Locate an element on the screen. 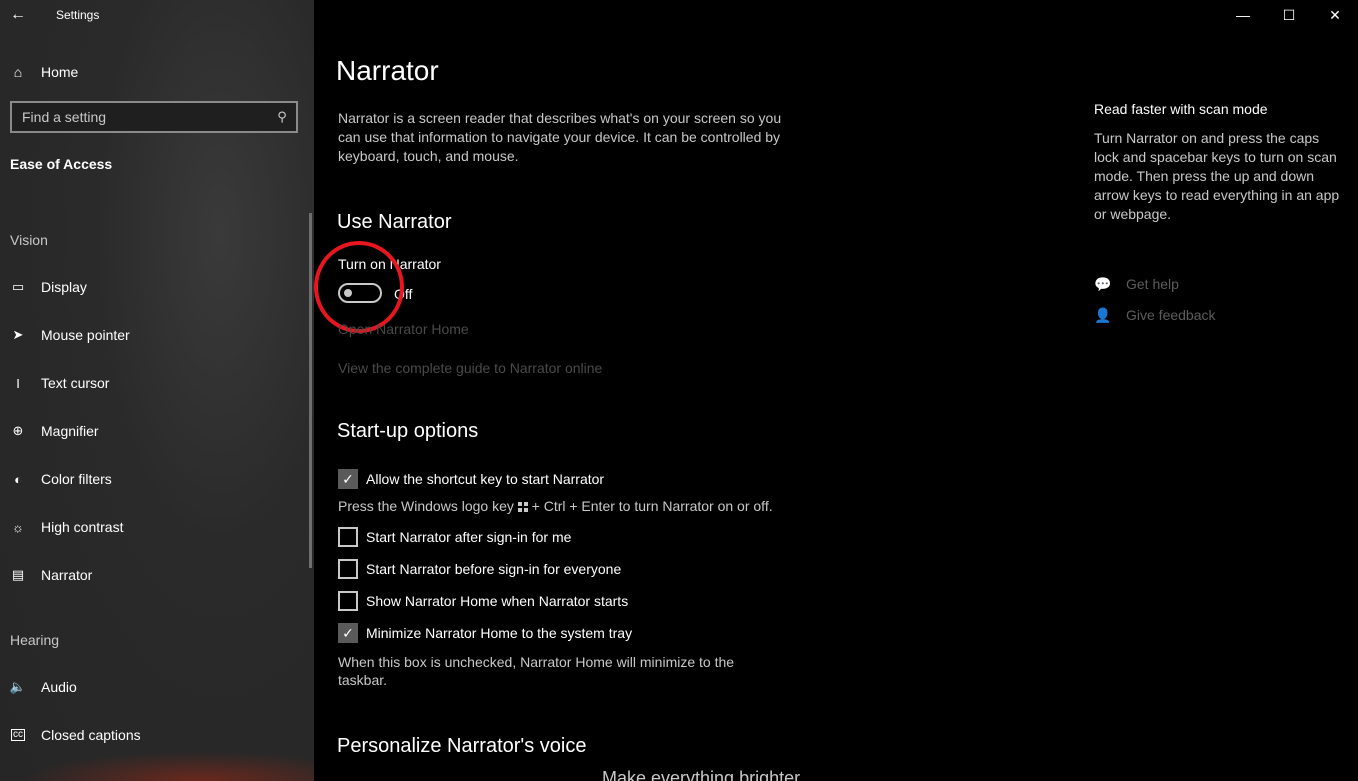  give-feedback-link: 👤 Give feedback is located at coordinates (1155, 315).